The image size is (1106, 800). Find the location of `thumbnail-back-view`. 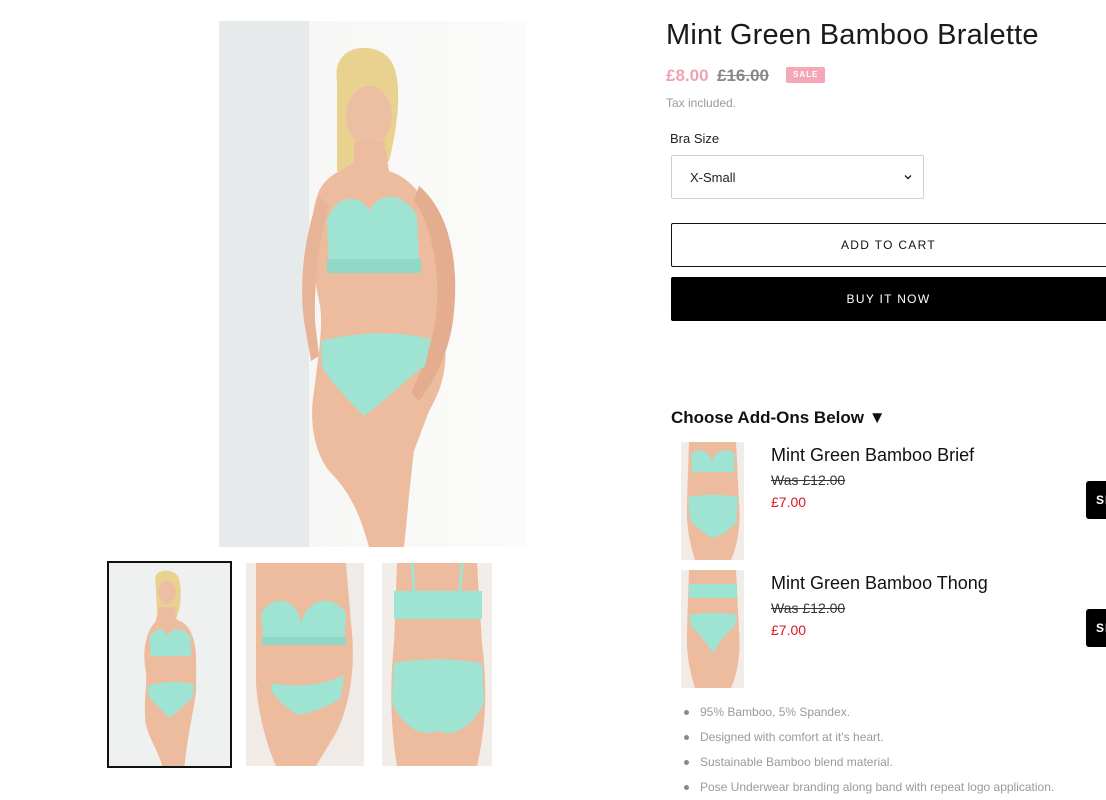

thumbnail-back-view is located at coordinates (437, 664).